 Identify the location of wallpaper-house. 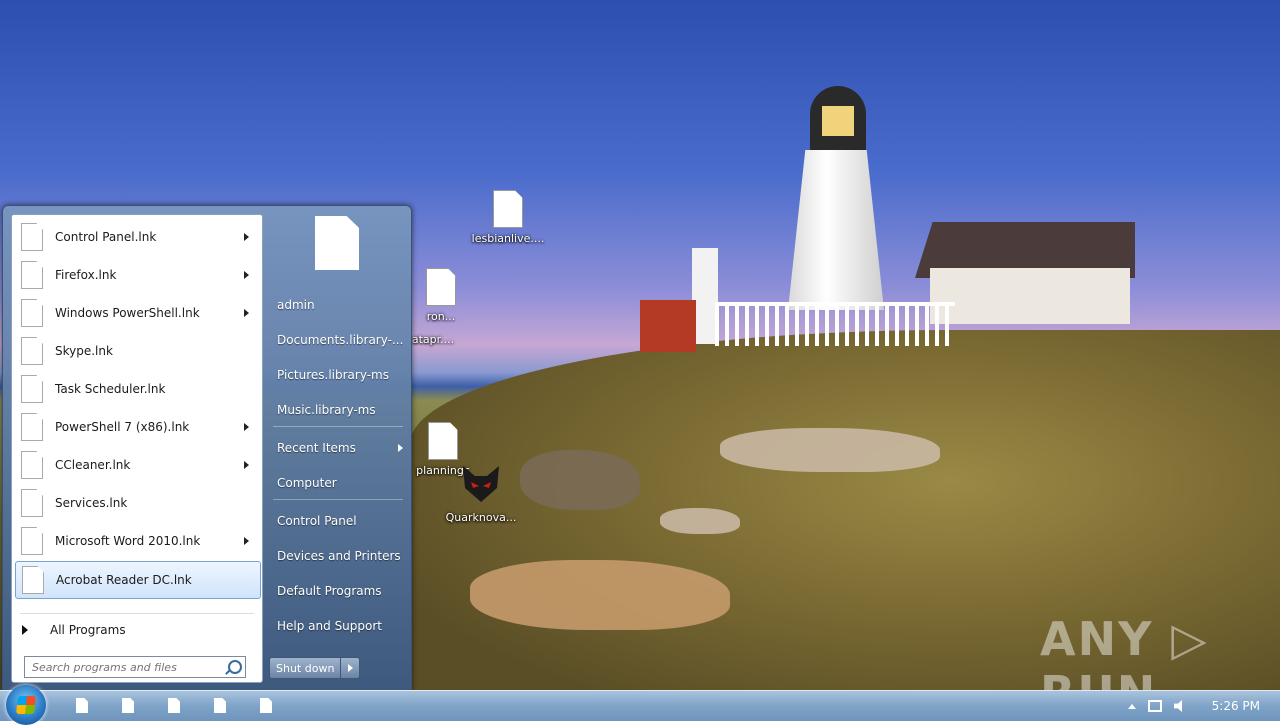
(1030, 296).